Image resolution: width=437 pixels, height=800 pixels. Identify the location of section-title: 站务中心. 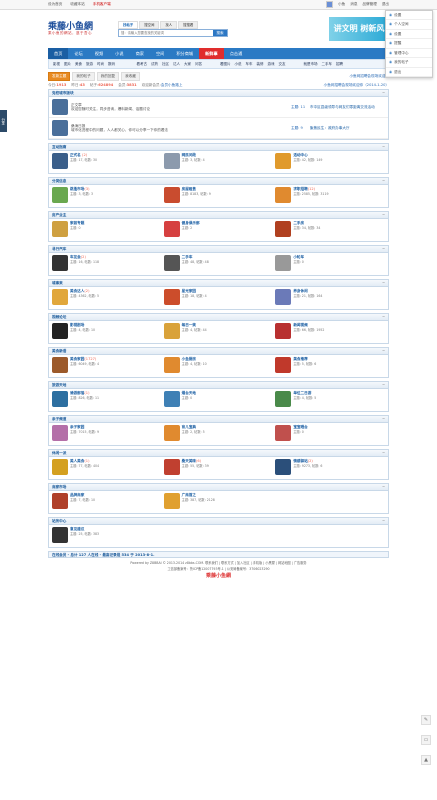
(218, 522).